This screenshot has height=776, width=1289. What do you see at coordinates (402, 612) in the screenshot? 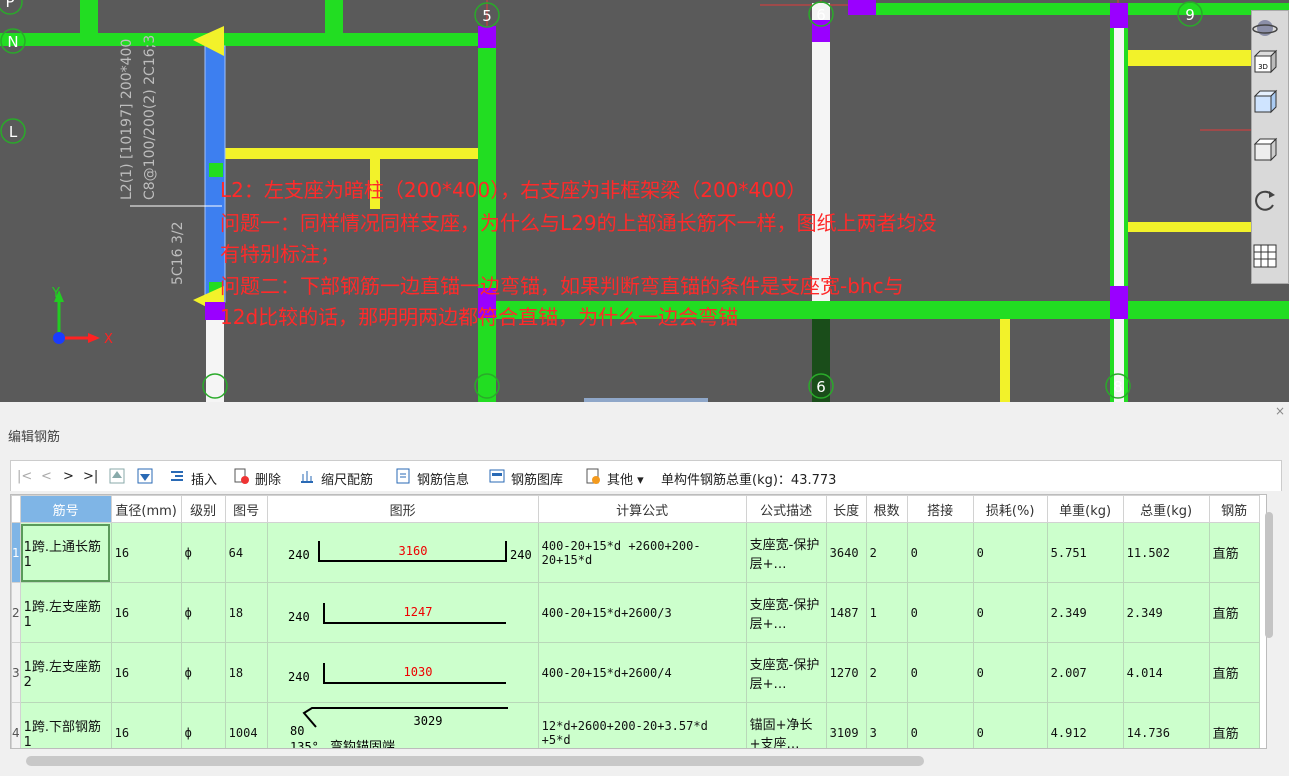
I see `cell-shape: 240 1247` at bounding box center [402, 612].